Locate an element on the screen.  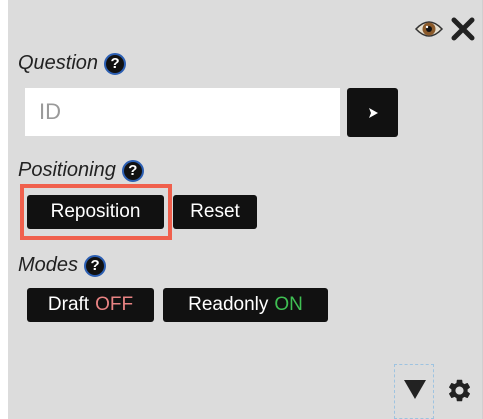
arrow-right-icon is located at coordinates (373, 112).